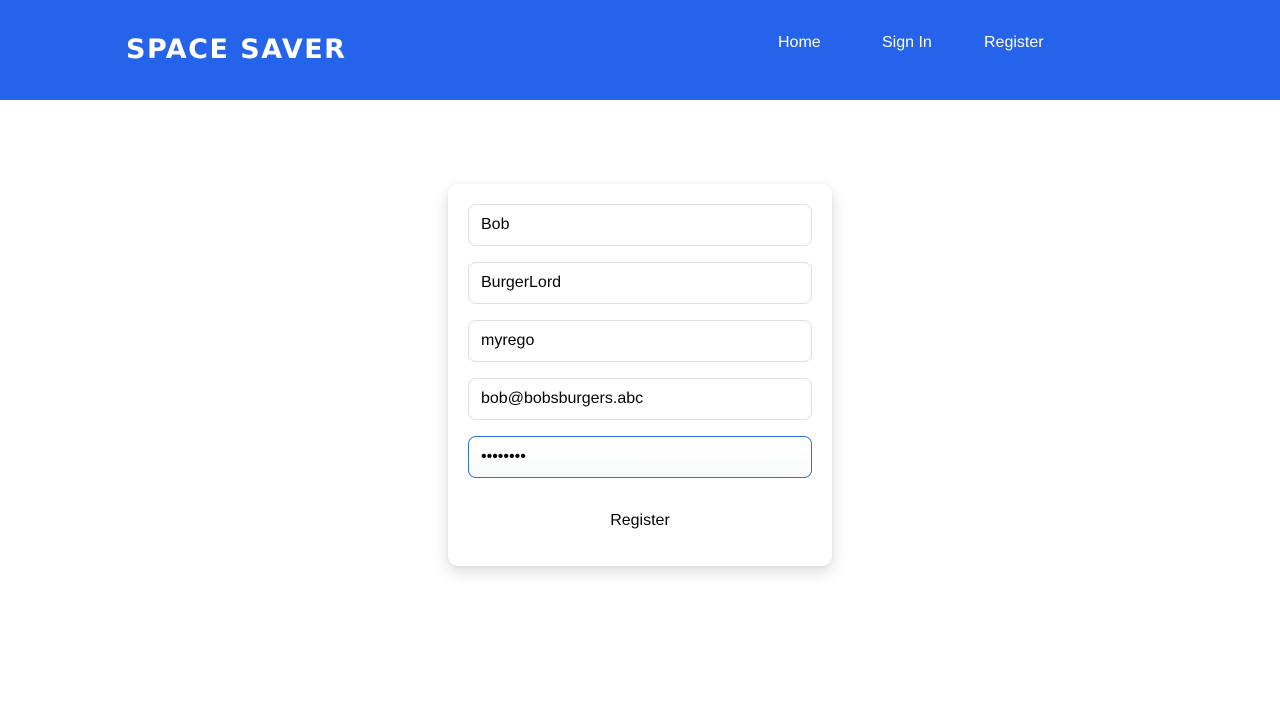 The height and width of the screenshot is (720, 1280). I want to click on email-input, so click(640, 399).